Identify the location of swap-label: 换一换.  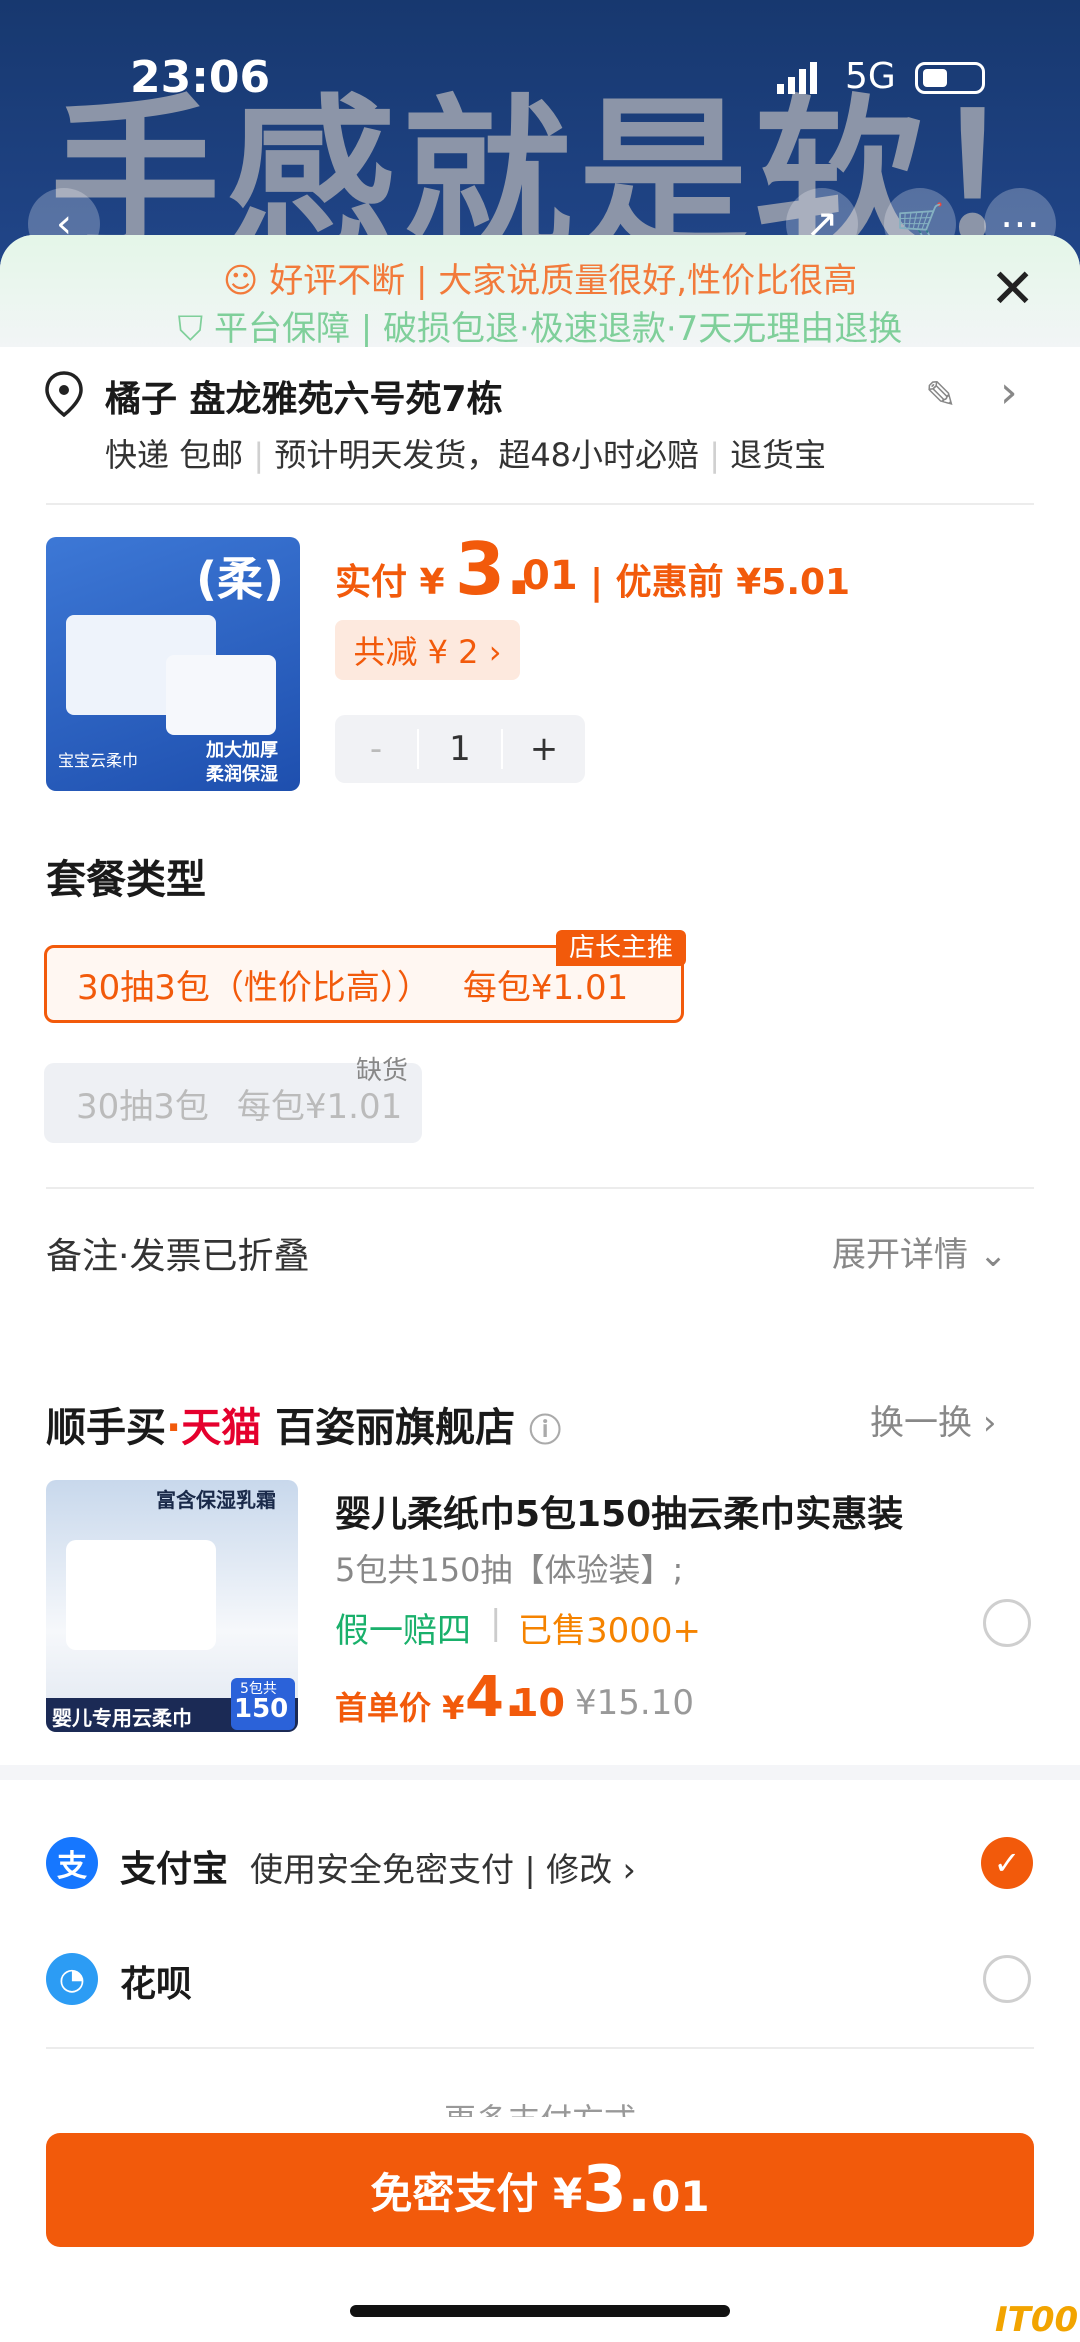
(921, 1423).